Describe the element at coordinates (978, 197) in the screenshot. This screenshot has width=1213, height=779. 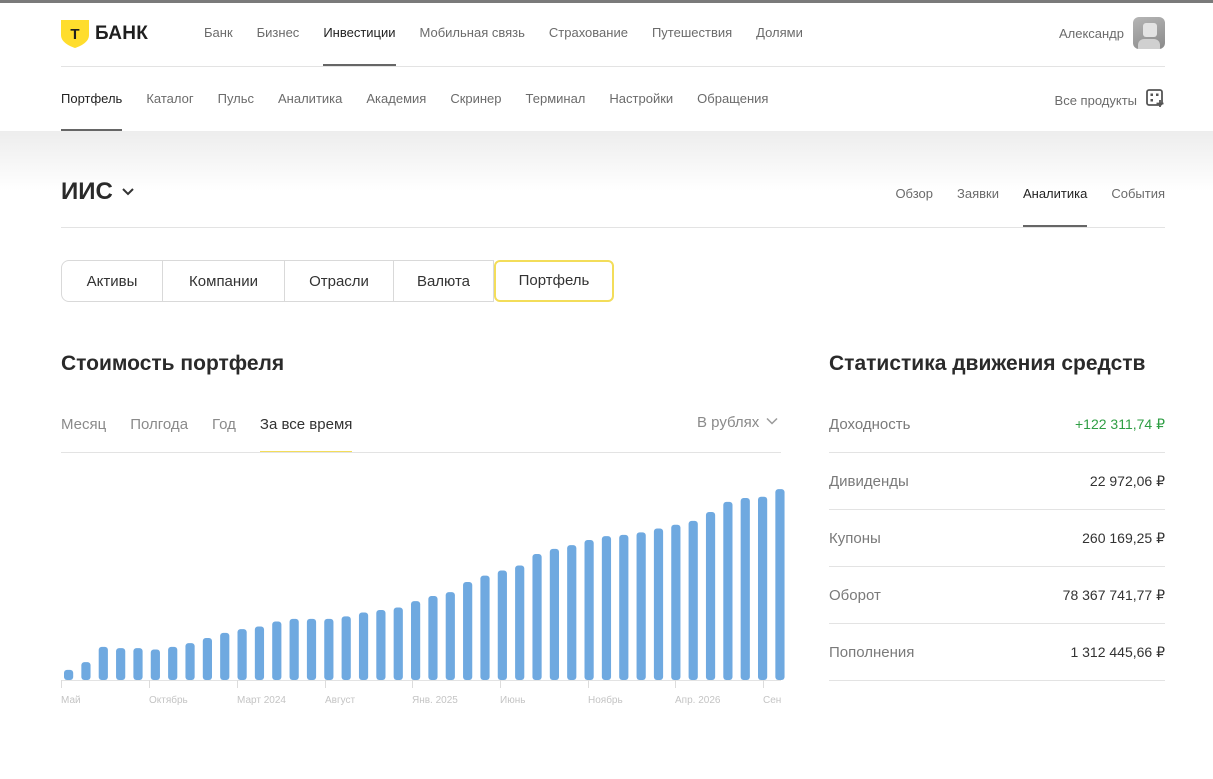
I see `tab-orders: Заявки` at that location.